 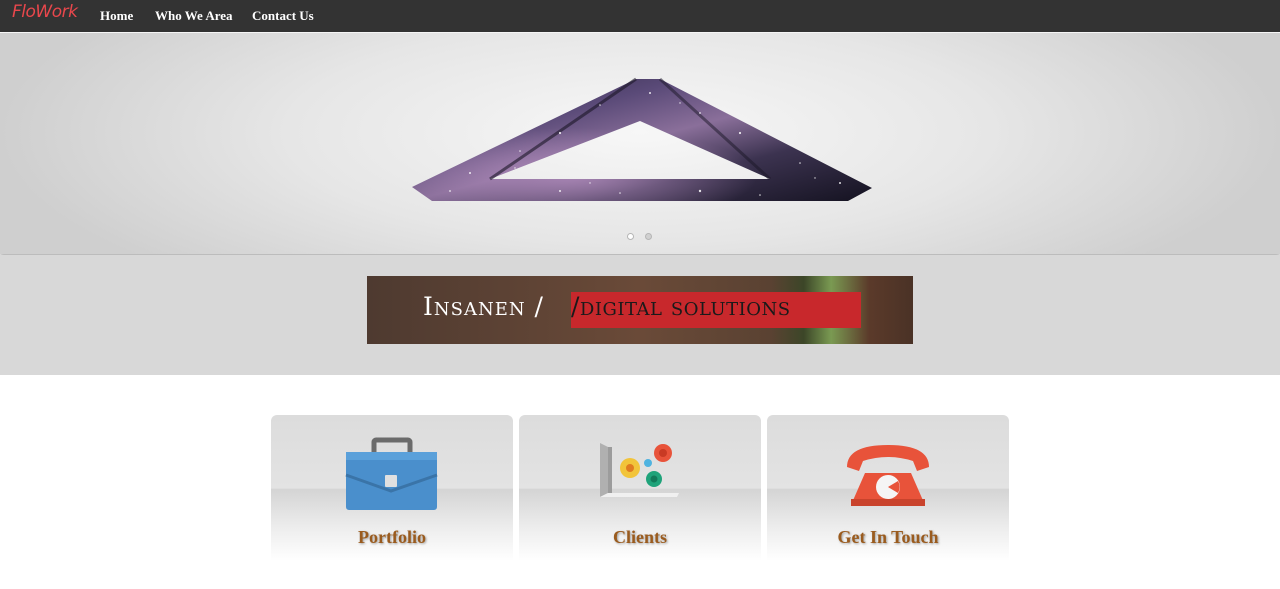 I want to click on portfolio-label: Portfolio, so click(x=392, y=537).